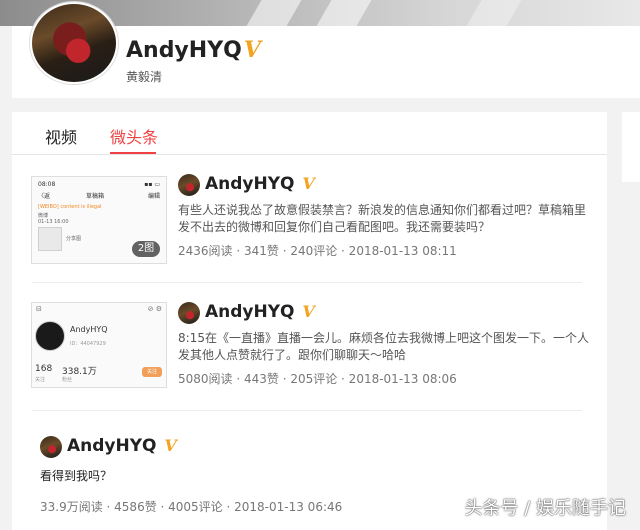 Image resolution: width=640 pixels, height=530 pixels. What do you see at coordinates (74, 43) in the screenshot?
I see `profile-avatar` at bounding box center [74, 43].